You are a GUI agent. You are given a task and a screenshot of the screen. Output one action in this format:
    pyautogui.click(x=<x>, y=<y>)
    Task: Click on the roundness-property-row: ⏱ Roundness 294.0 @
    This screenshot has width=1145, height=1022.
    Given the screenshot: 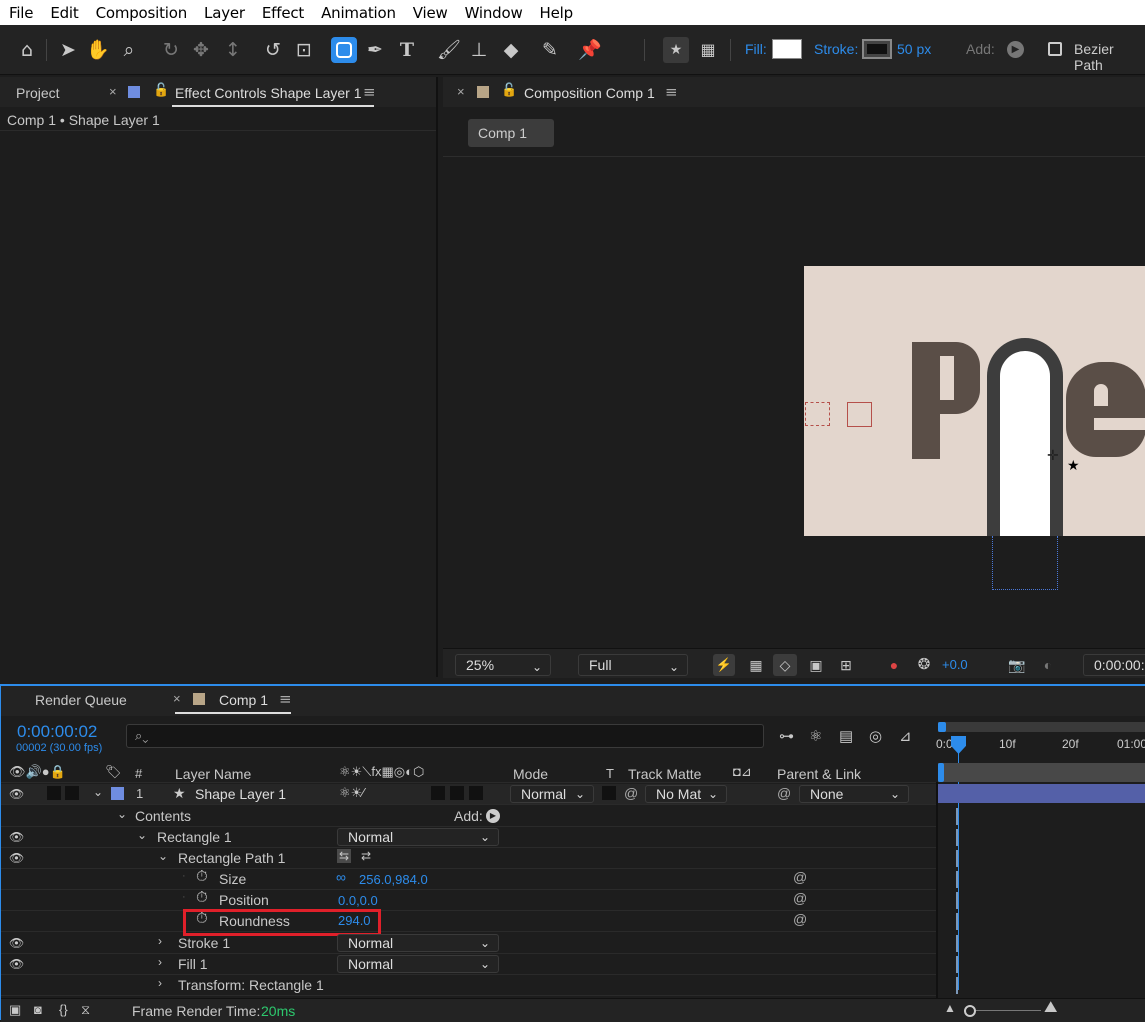 What is the action you would take?
    pyautogui.click(x=468, y=921)
    